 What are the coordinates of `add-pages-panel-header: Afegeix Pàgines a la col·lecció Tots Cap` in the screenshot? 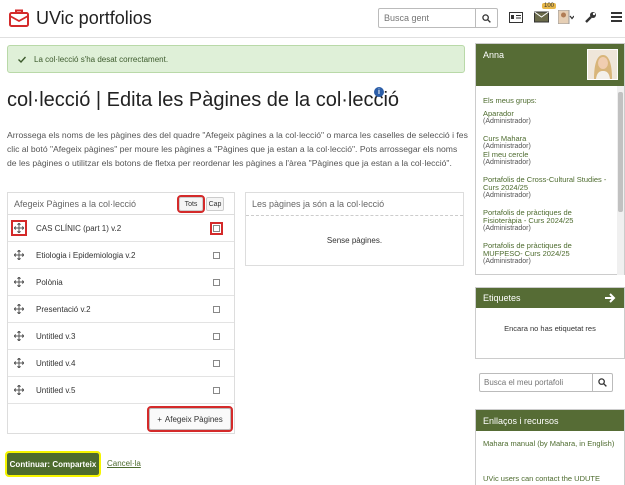 It's located at (121, 204).